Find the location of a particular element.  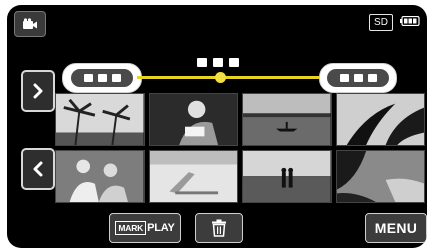

delete-button is located at coordinates (219, 228).